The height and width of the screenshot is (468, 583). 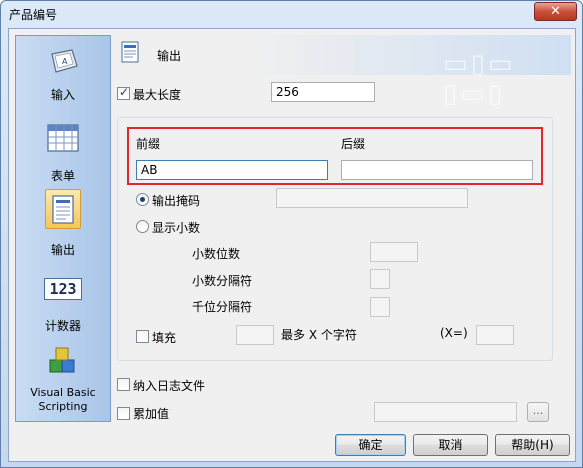 What do you see at coordinates (394, 252) in the screenshot?
I see `decimal-places-input` at bounding box center [394, 252].